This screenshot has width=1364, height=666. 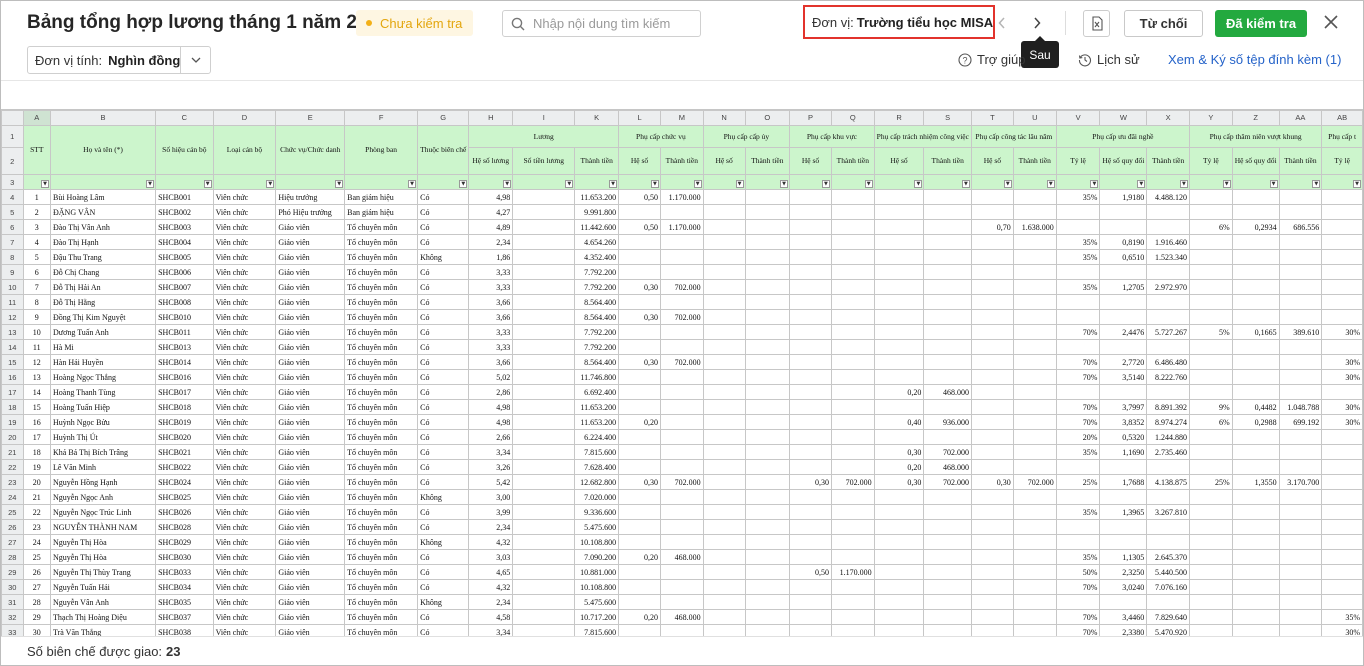 What do you see at coordinates (899, 22) in the screenshot?
I see `org-unit-selector: Đơn vị: Trường tiểu học MISA` at bounding box center [899, 22].